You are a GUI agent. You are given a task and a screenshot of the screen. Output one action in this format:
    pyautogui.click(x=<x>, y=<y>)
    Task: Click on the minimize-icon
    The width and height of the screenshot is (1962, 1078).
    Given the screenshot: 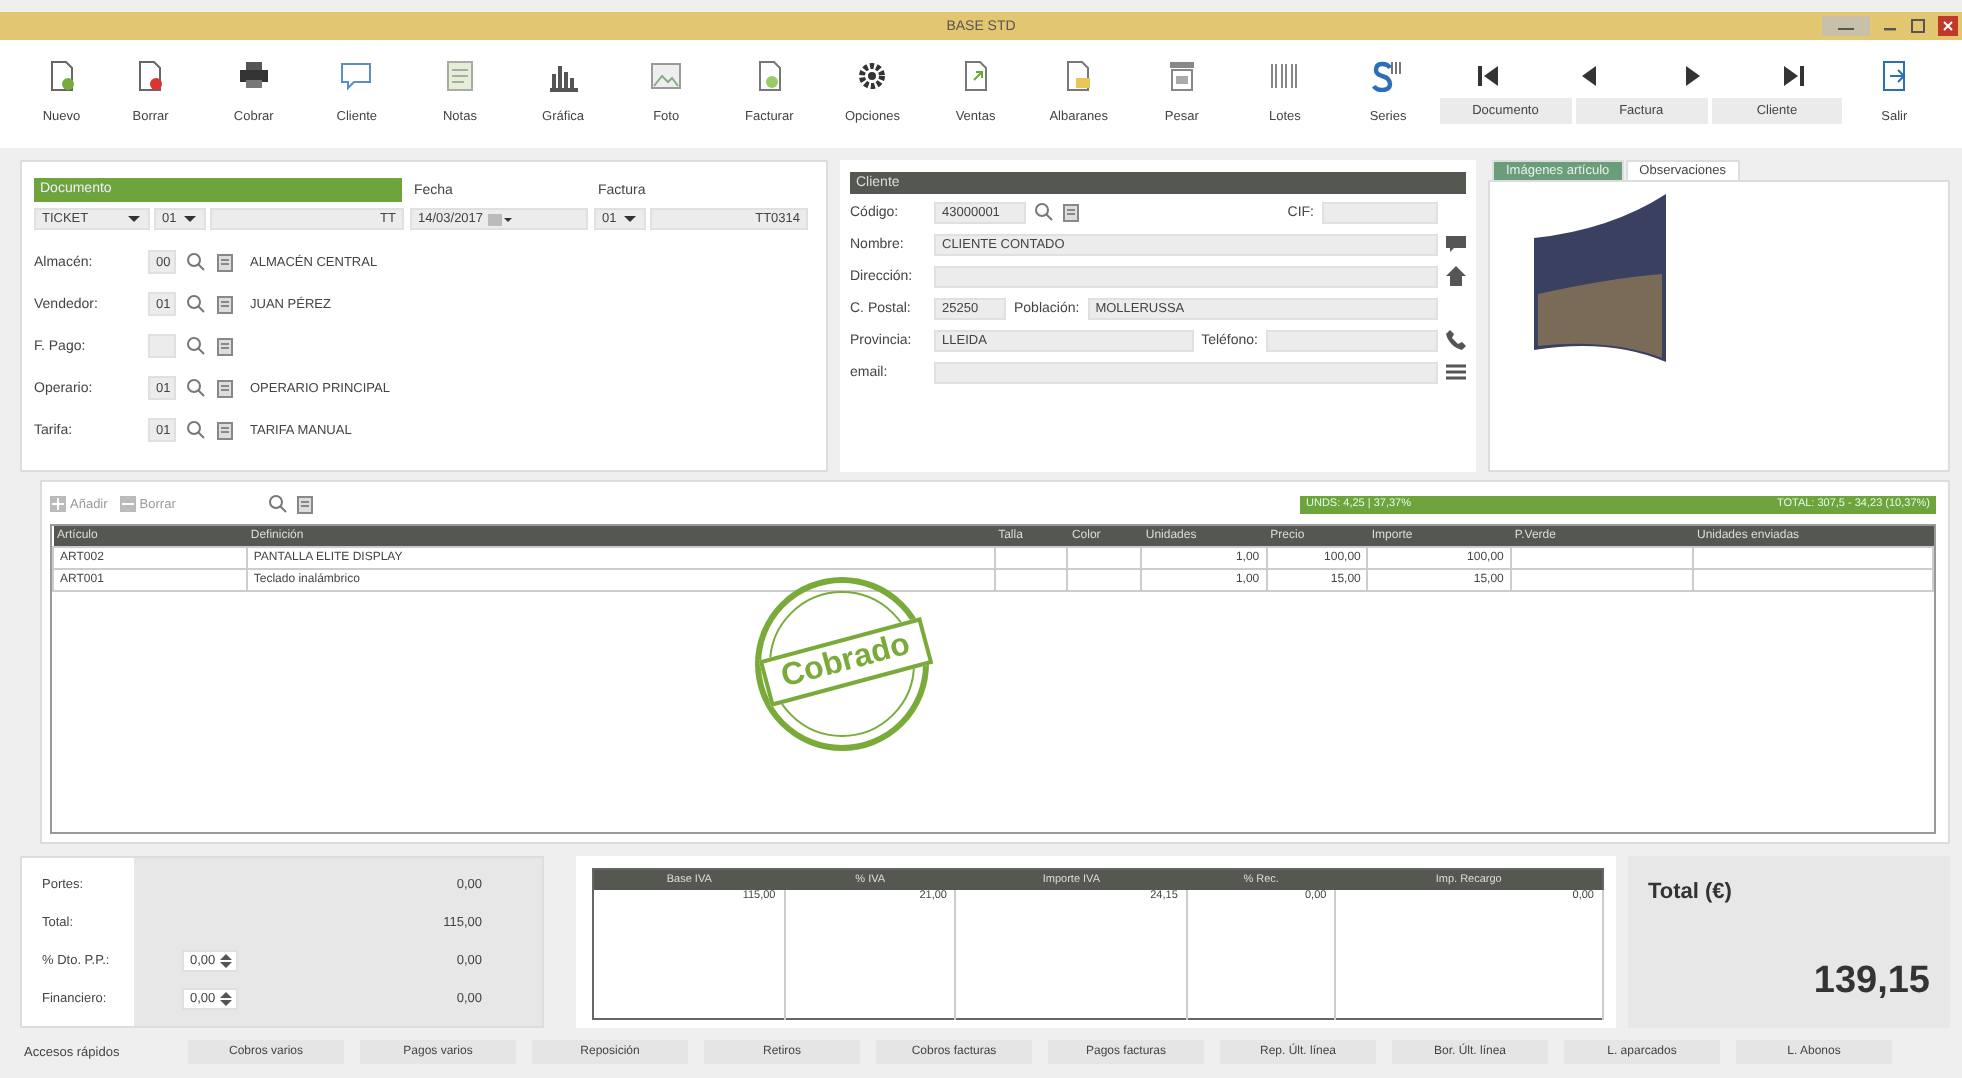 What is the action you would take?
    pyautogui.click(x=1846, y=26)
    